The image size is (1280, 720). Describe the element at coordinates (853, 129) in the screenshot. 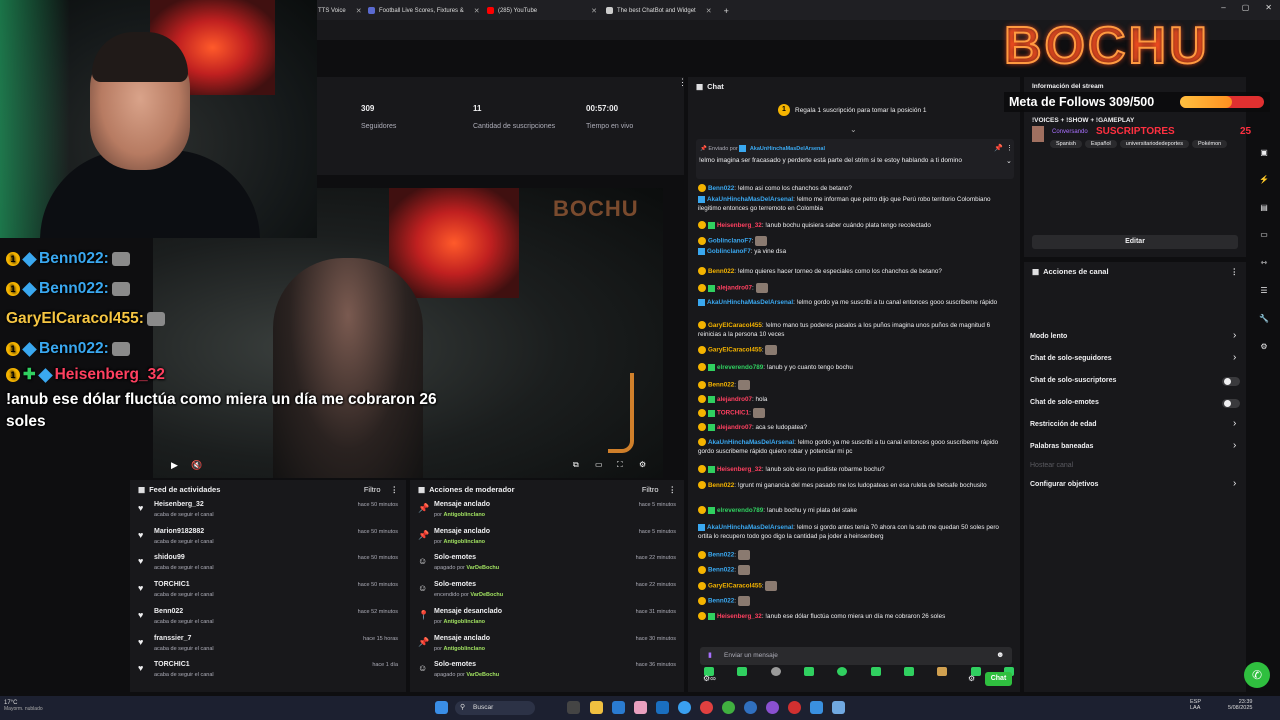

I see `chevron-down-icon: ⌄` at that location.